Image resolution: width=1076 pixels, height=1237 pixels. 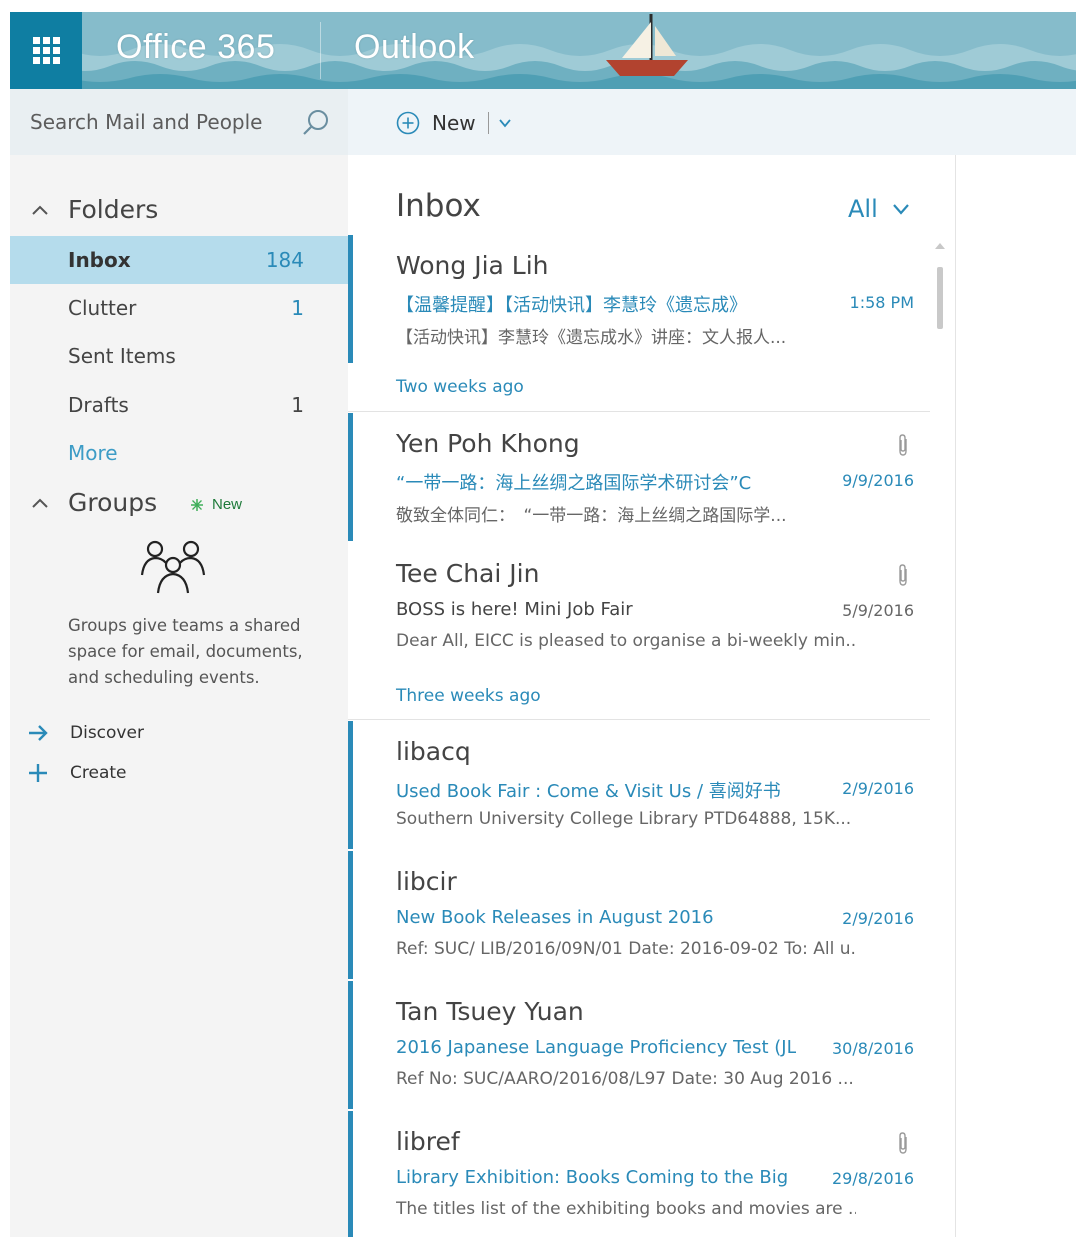 What do you see at coordinates (468, 573) in the screenshot?
I see `message-sender: Tee Chai Jin` at bounding box center [468, 573].